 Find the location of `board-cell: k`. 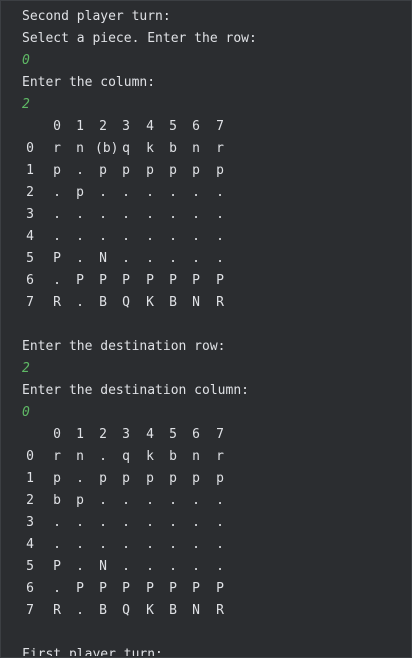

board-cell: k is located at coordinates (150, 148).